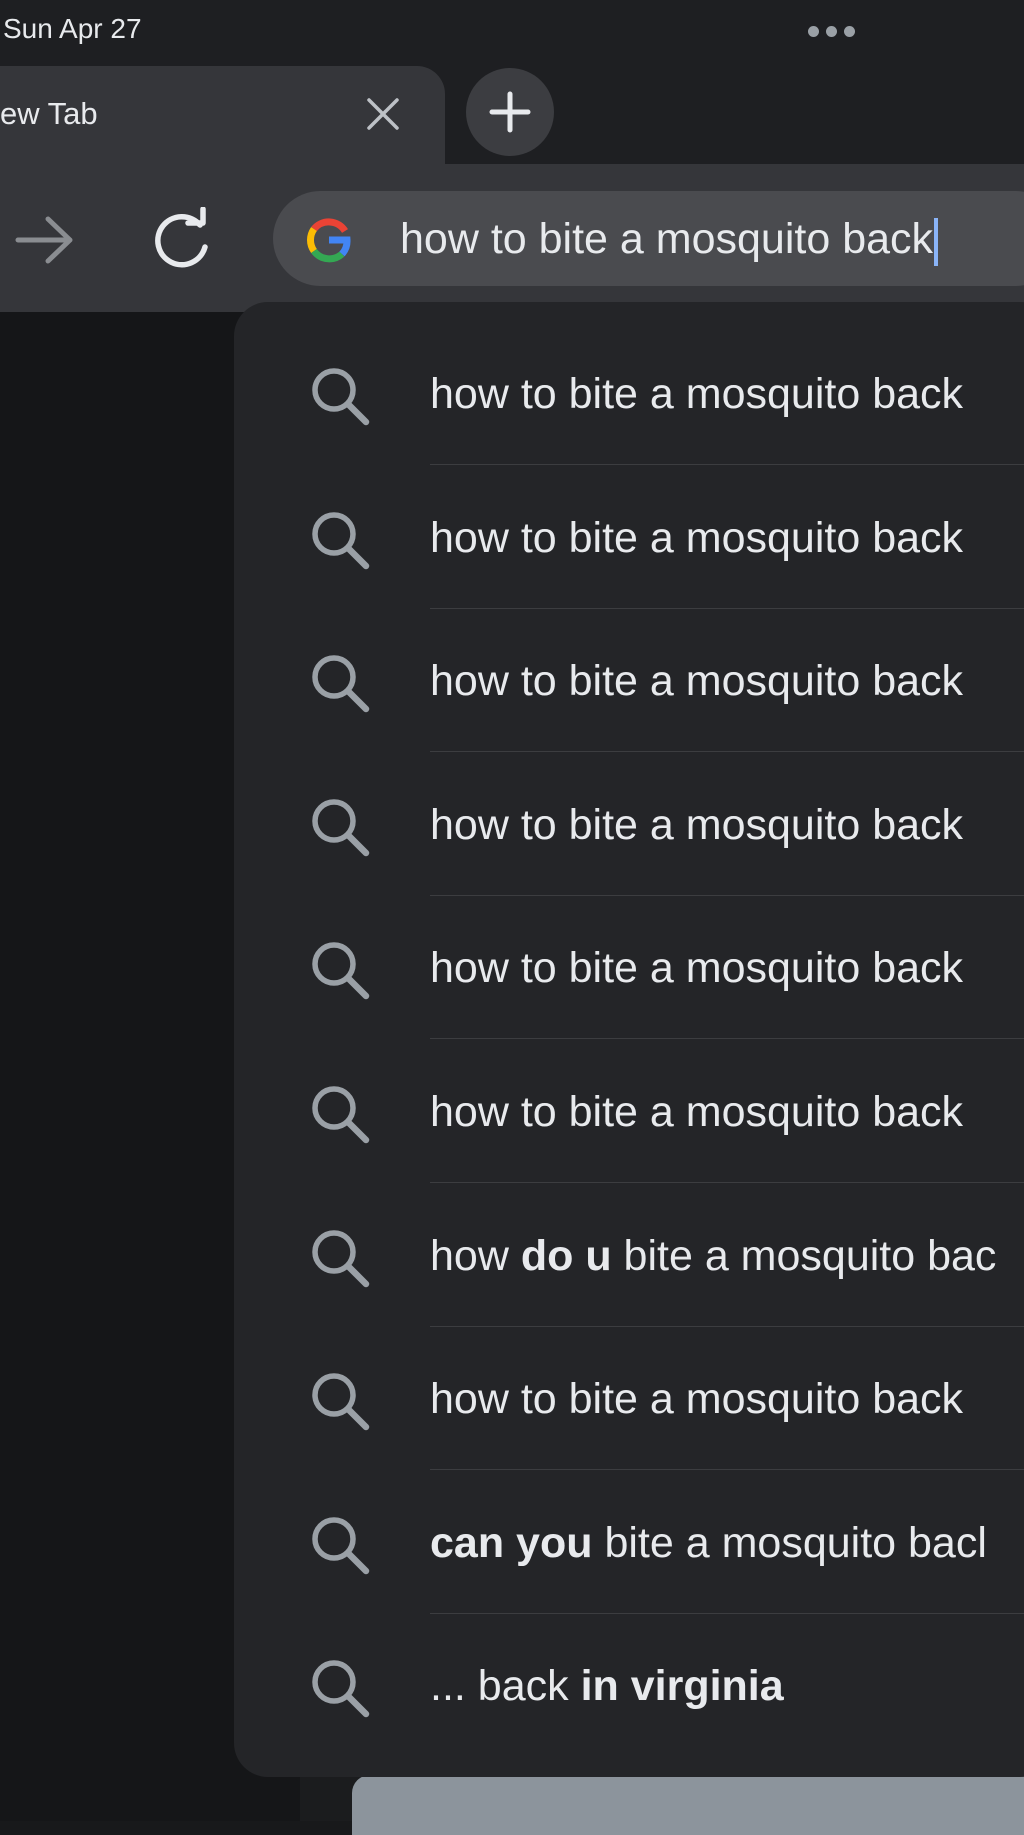 This screenshot has width=1024, height=1835. I want to click on suggestion-text: can you bite a mosquito bacl, so click(708, 1543).